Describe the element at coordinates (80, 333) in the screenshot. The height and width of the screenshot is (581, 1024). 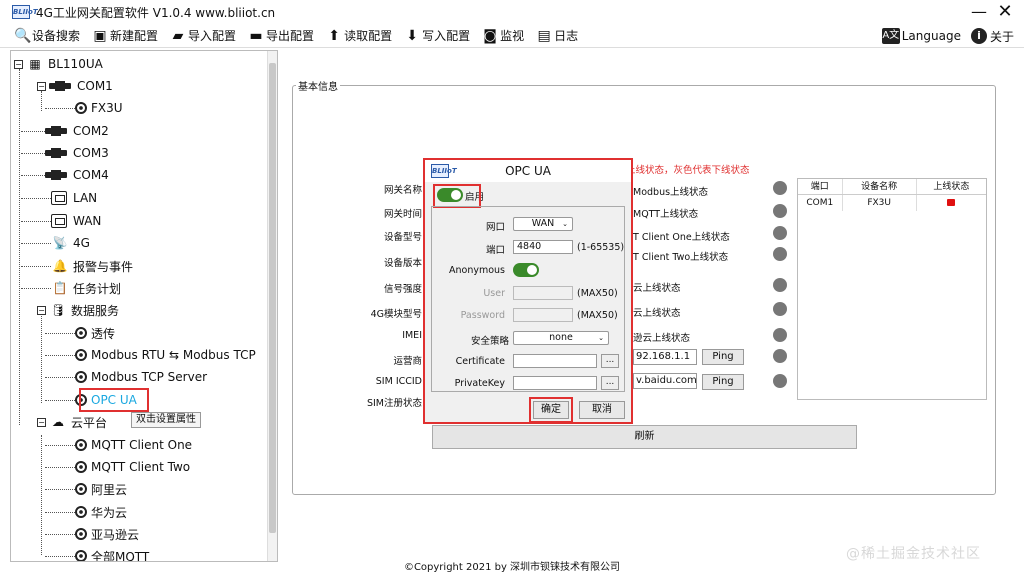
I see `tree-item-passthrough: 透传` at that location.